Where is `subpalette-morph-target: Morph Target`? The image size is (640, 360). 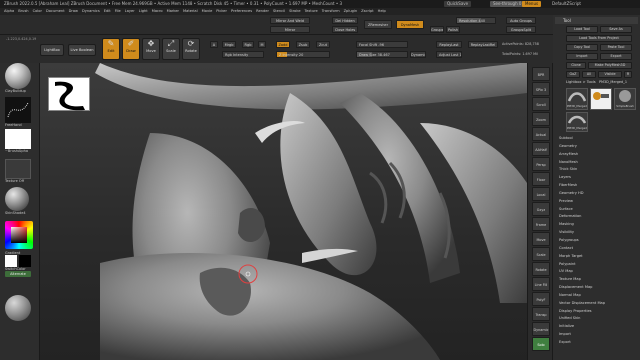 subpalette-morph-target: Morph Target is located at coordinates (598, 257).